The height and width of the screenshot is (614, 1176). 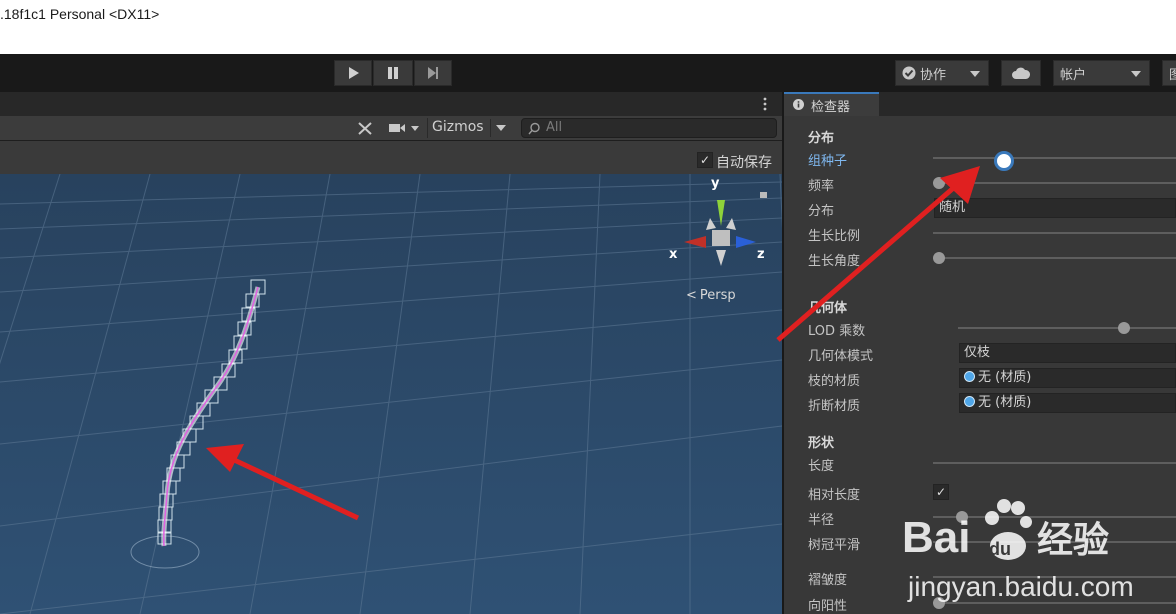 I want to click on account-label: 帐户, so click(x=1073, y=75).